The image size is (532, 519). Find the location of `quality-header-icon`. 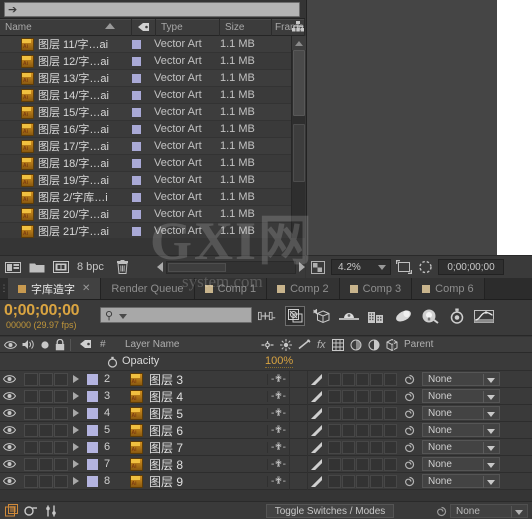

quality-header-icon is located at coordinates (304, 344).